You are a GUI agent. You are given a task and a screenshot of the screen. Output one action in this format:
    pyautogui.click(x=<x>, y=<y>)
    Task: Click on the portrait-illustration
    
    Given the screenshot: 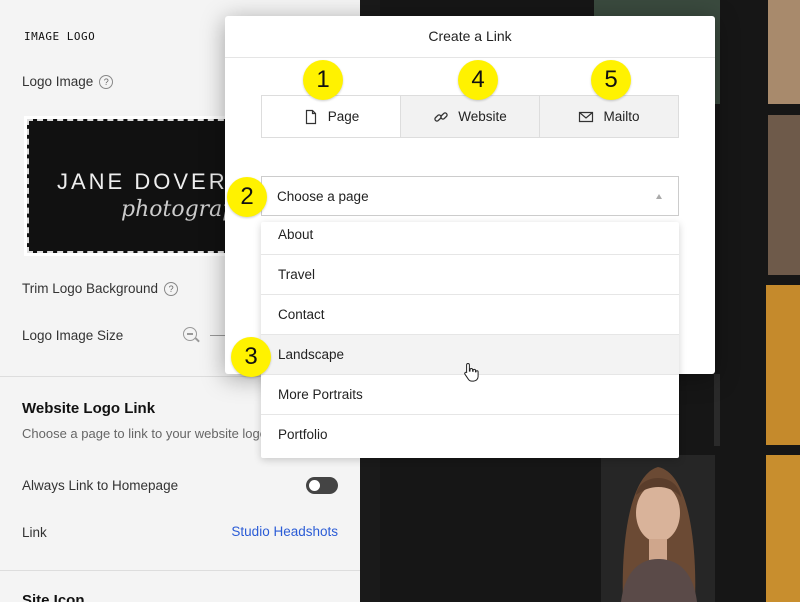 What is the action you would take?
    pyautogui.click(x=658, y=528)
    